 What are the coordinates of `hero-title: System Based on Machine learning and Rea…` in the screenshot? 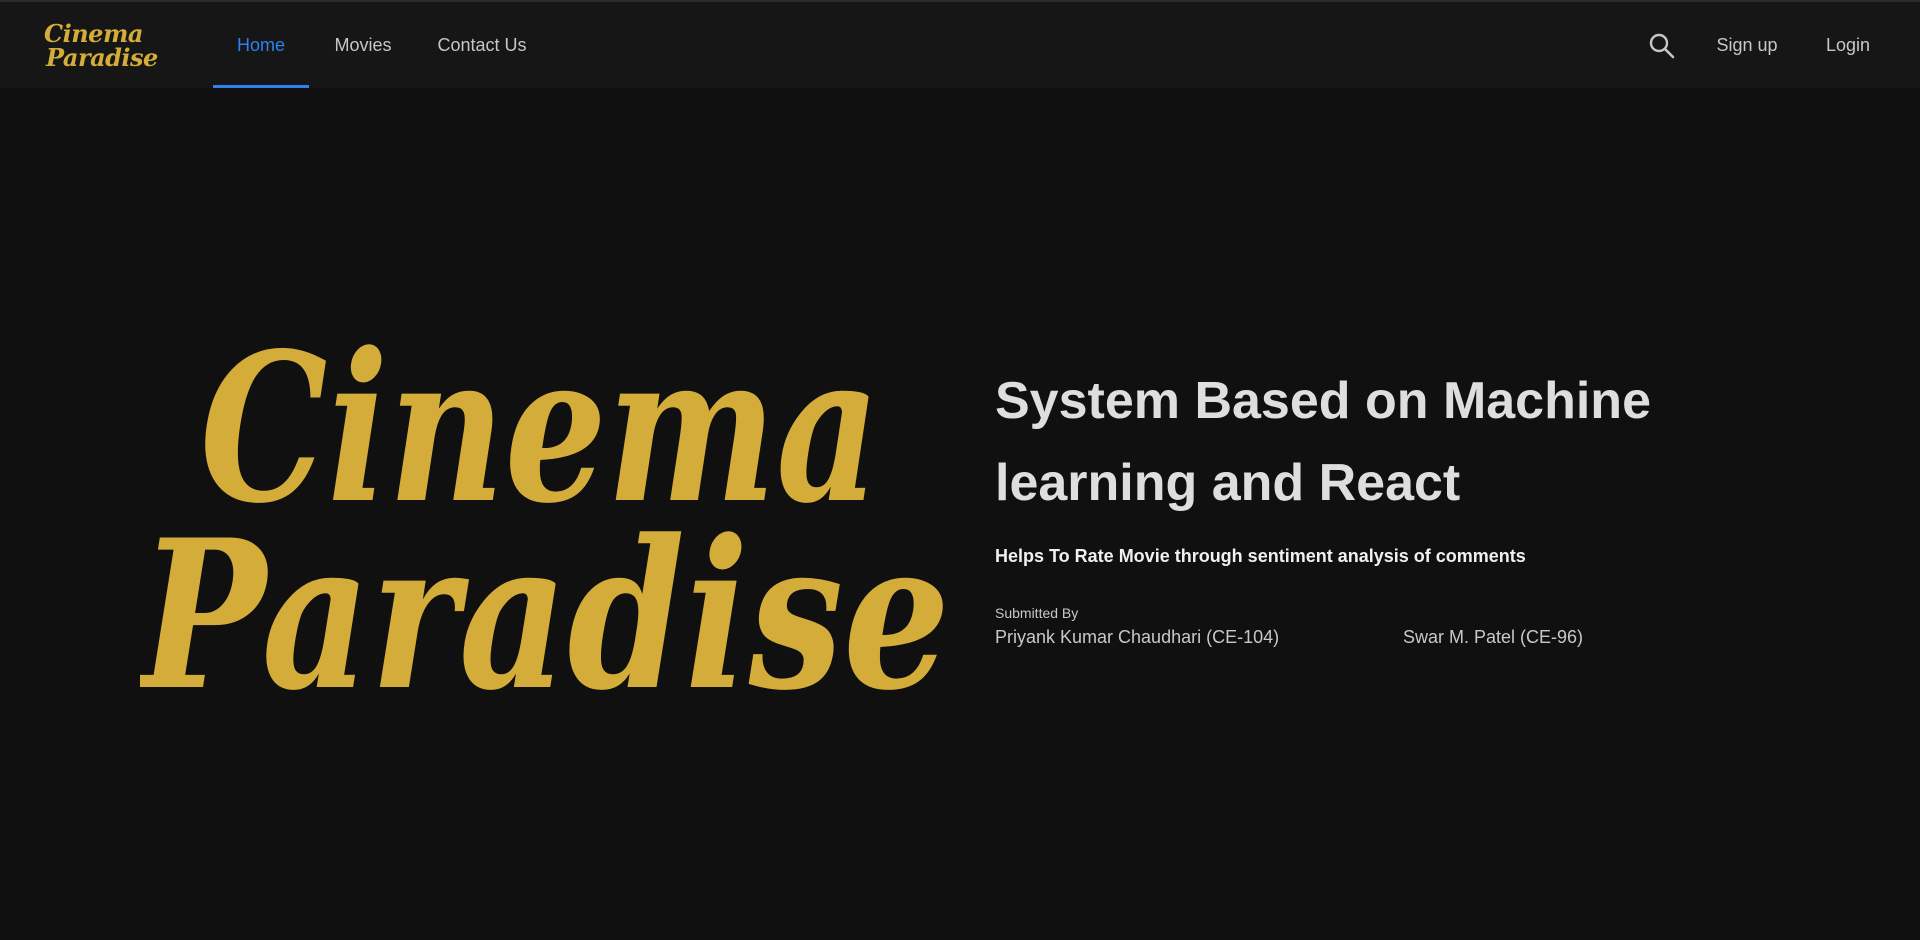 It's located at (1345, 442).